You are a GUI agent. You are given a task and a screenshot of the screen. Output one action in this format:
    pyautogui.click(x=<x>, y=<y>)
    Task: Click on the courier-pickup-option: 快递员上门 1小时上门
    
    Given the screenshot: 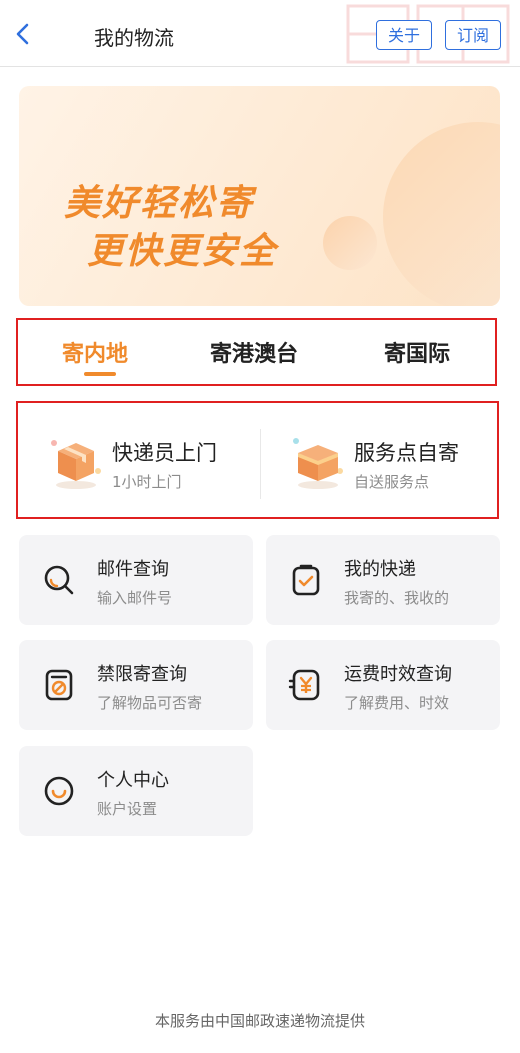 What is the action you would take?
    pyautogui.click(x=138, y=460)
    